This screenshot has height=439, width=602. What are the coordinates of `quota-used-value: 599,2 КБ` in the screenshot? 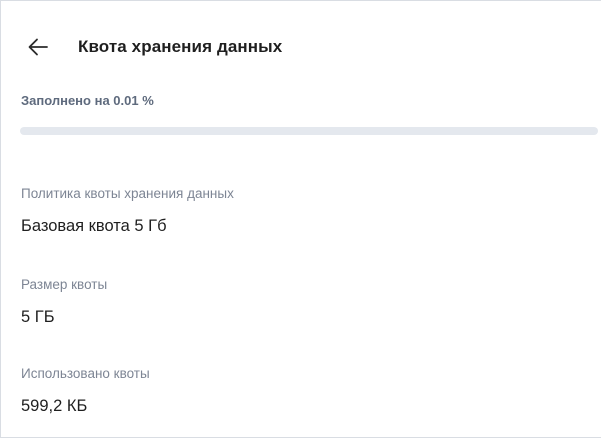 It's located at (54, 406).